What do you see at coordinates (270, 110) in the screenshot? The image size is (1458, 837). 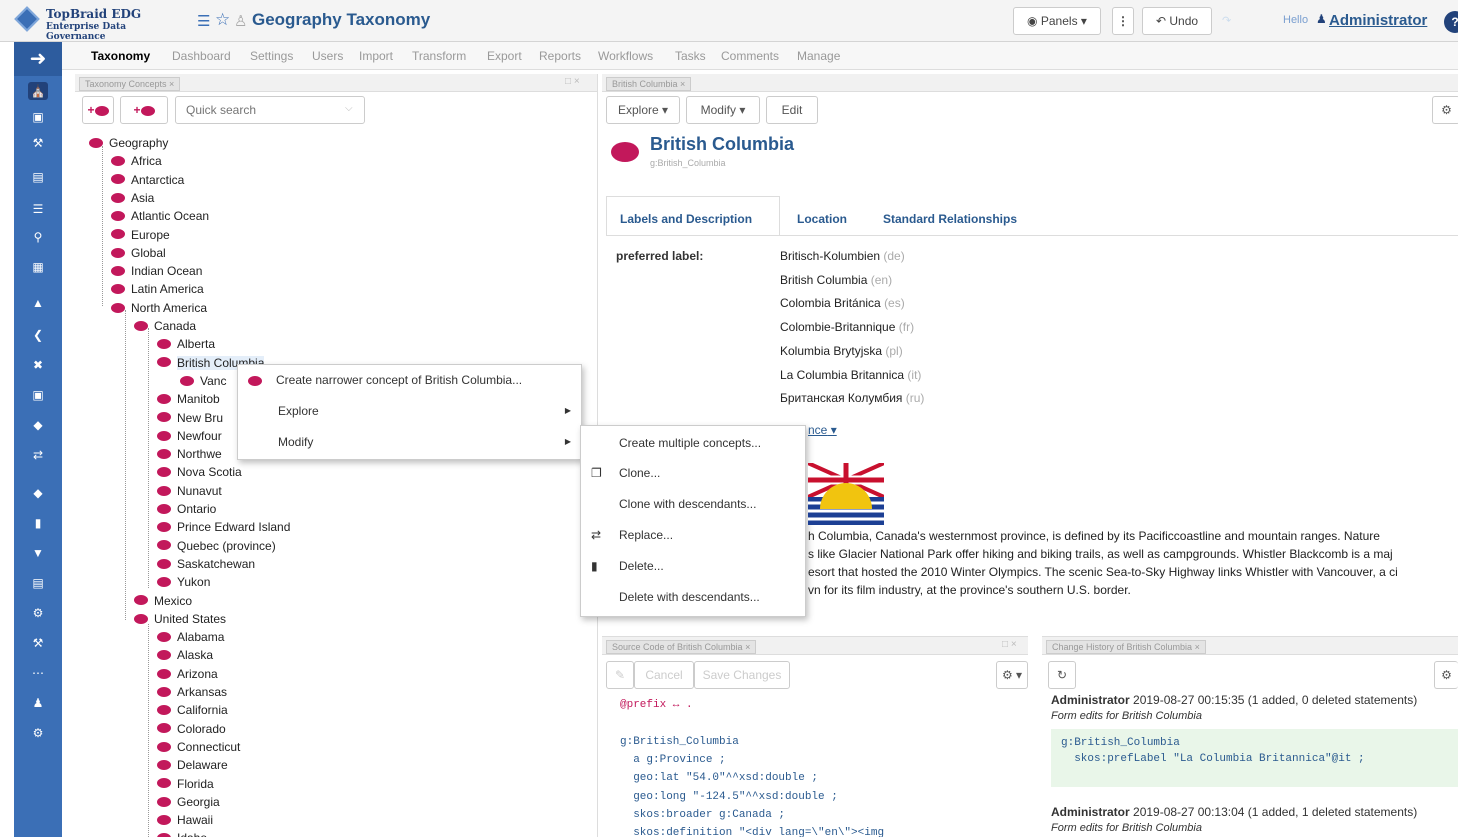 I see `quick-search-input` at bounding box center [270, 110].